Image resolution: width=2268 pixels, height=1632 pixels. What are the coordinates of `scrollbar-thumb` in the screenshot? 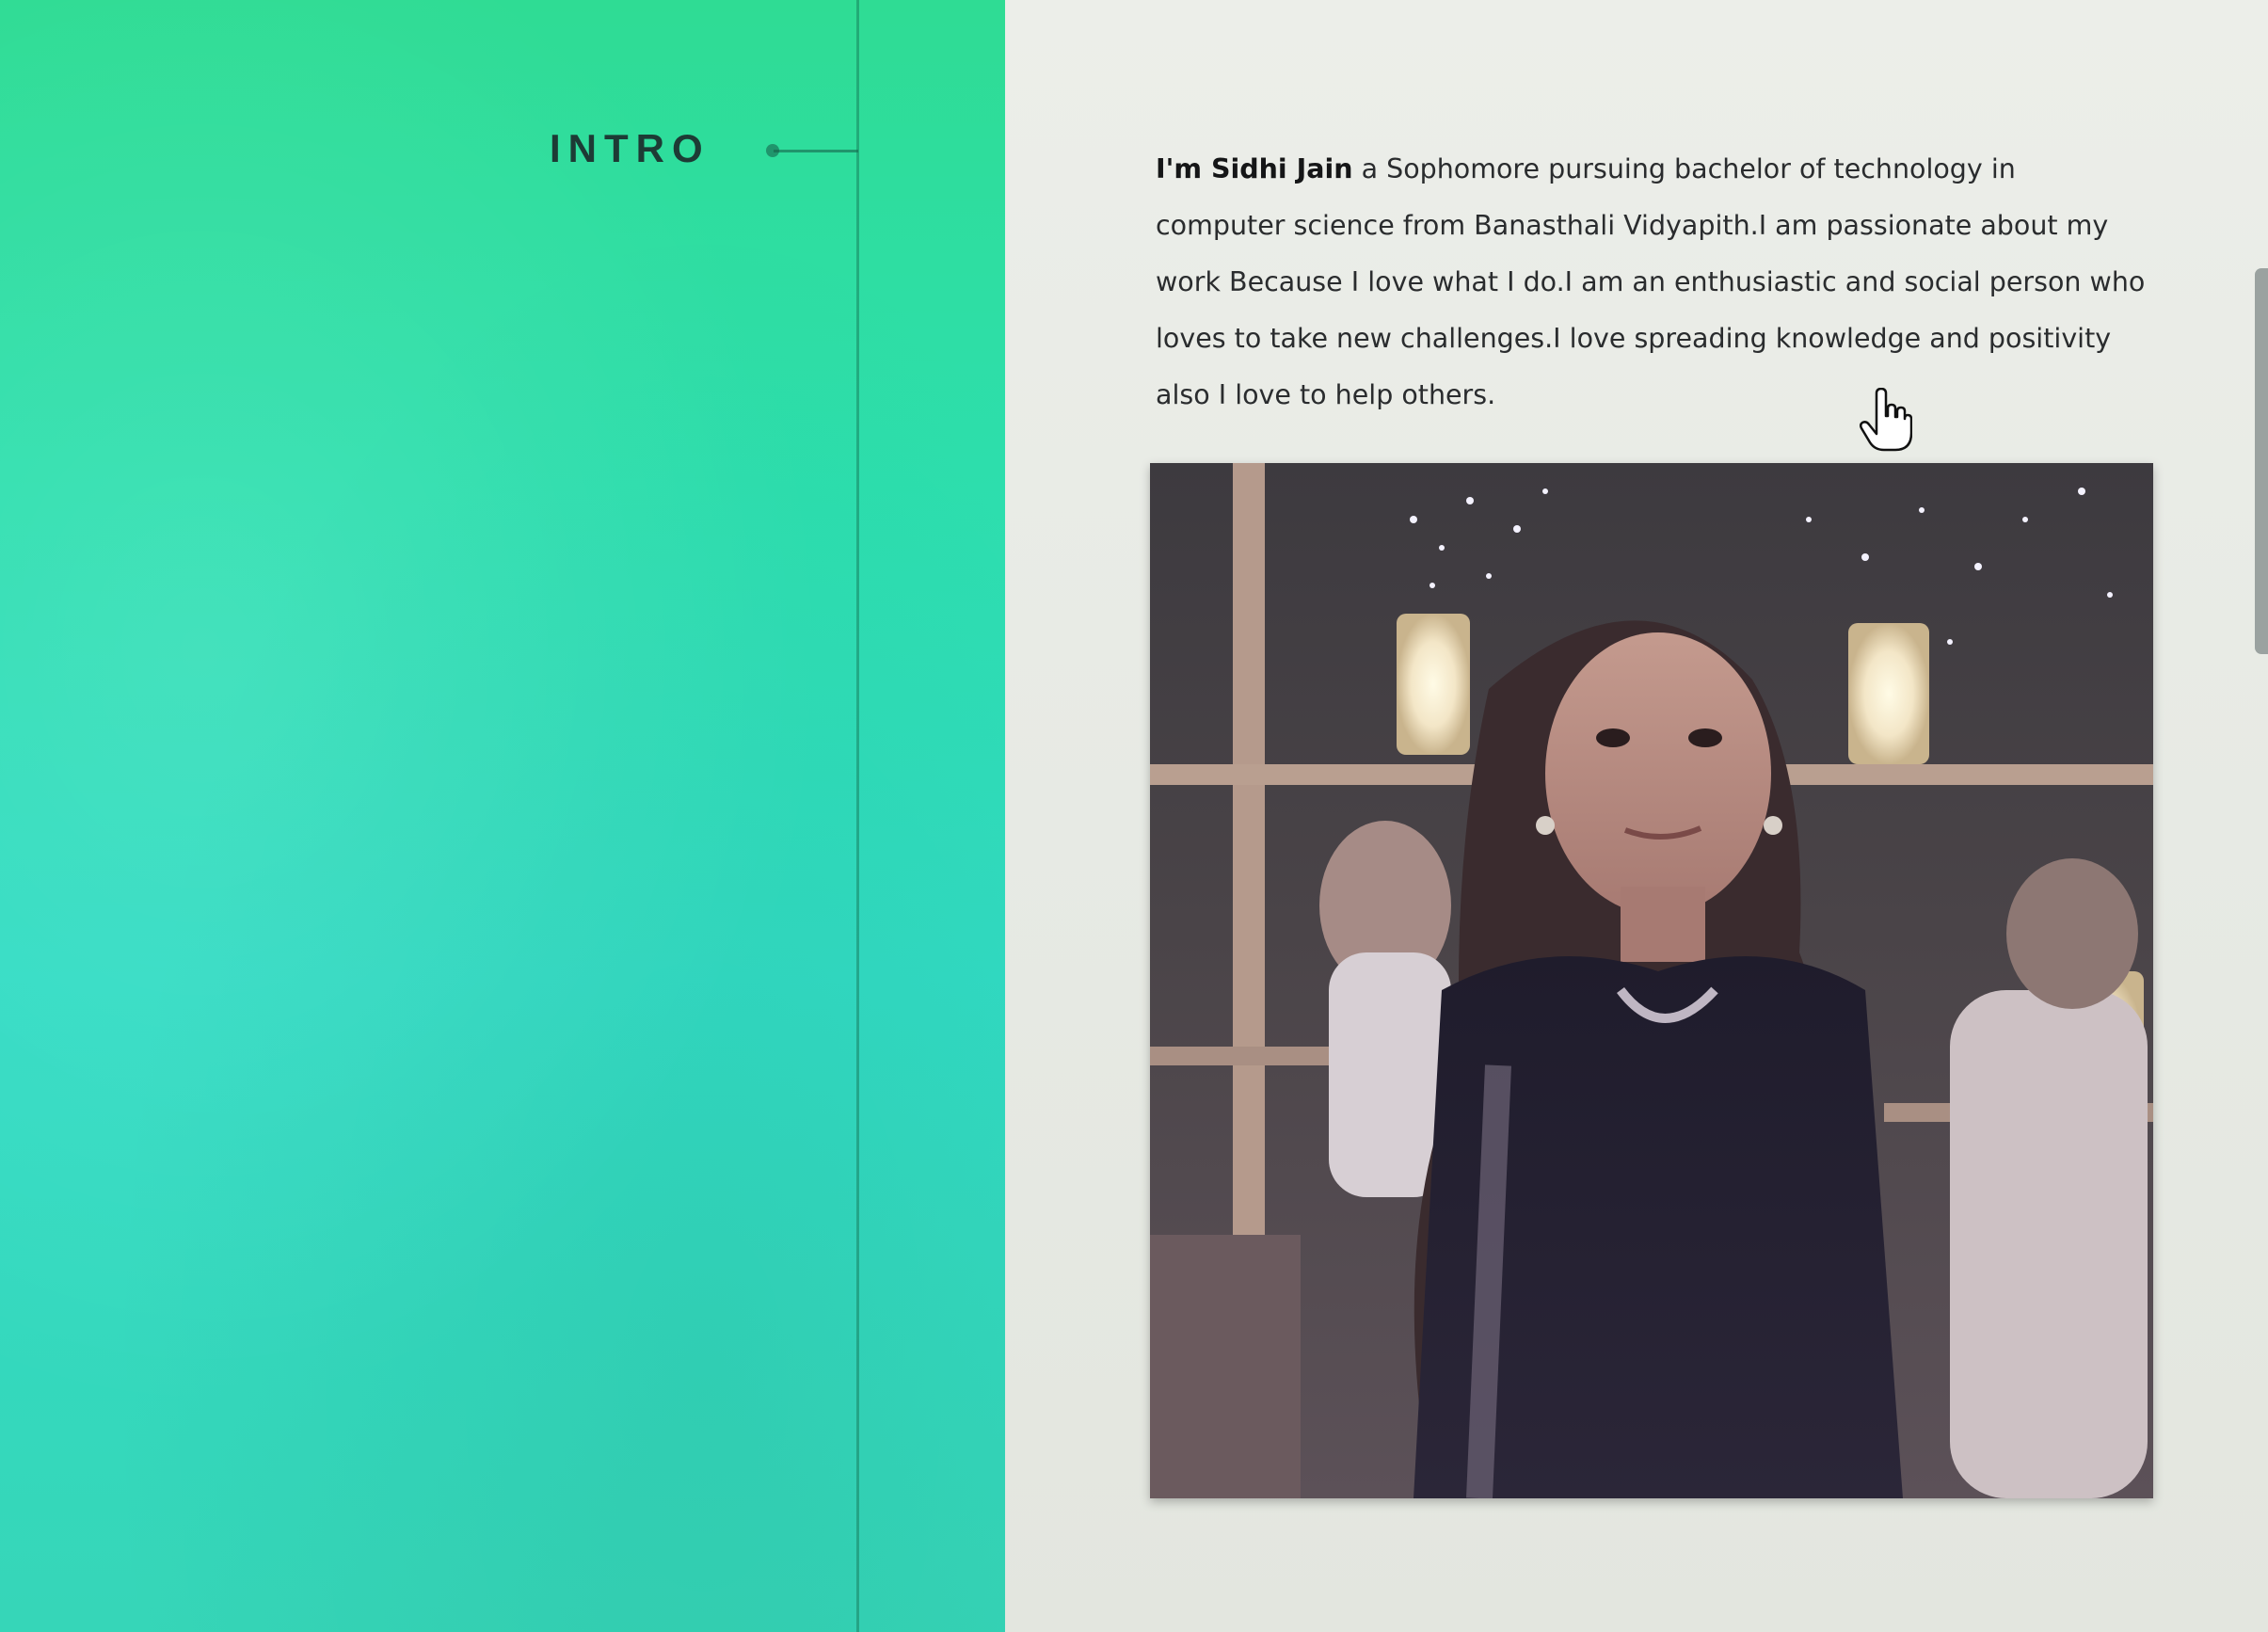 It's located at (2261, 461).